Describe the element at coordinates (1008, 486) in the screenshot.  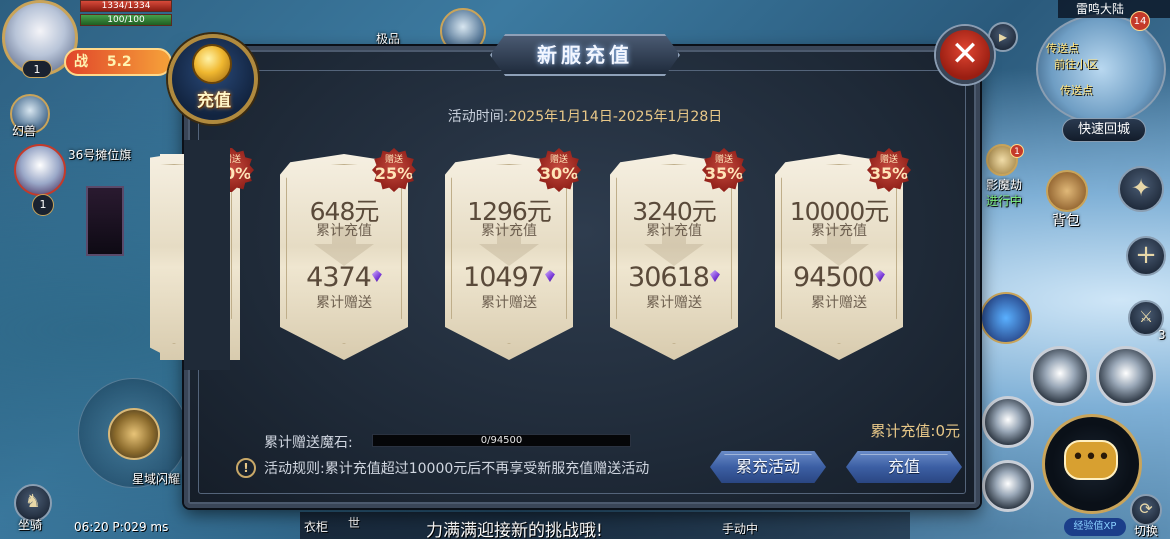
I see `skill-slot-4-icon` at that location.